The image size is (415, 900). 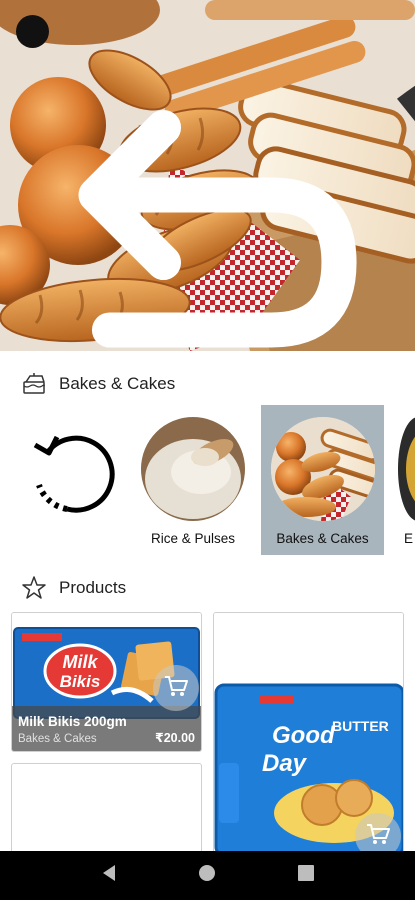 I want to click on triangle-back-icon, so click(x=109, y=875).